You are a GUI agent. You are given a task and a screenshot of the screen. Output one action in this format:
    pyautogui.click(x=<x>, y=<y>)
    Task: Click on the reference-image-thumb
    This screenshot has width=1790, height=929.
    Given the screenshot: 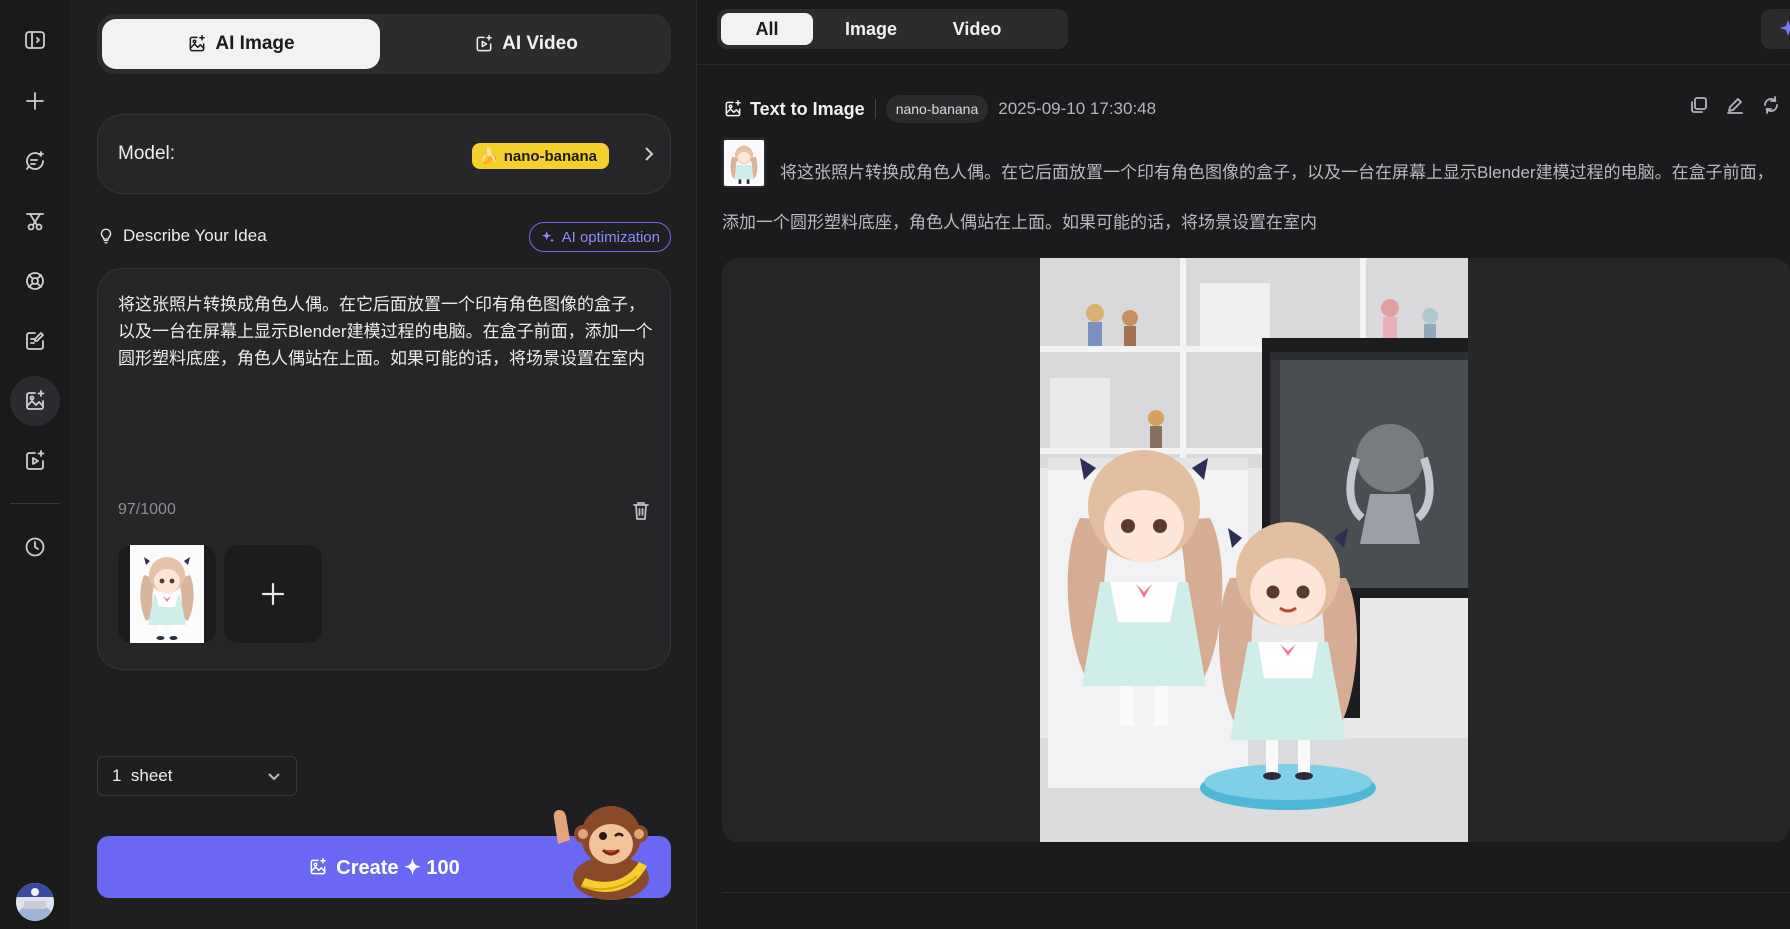 What is the action you would take?
    pyautogui.click(x=167, y=594)
    